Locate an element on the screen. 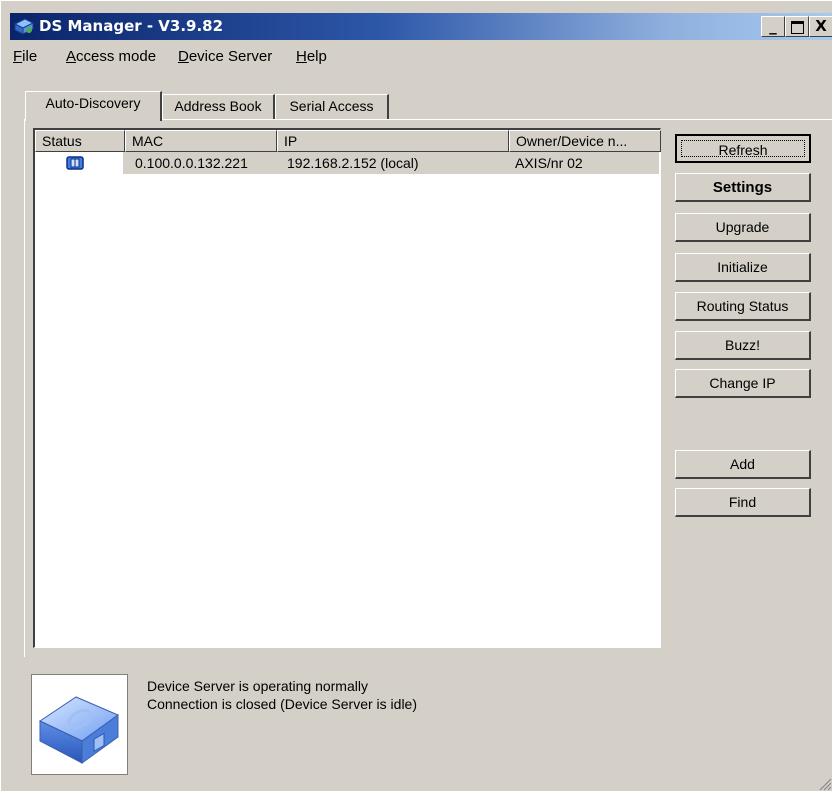 This screenshot has width=832, height=791. menu-help: Help is located at coordinates (311, 56).